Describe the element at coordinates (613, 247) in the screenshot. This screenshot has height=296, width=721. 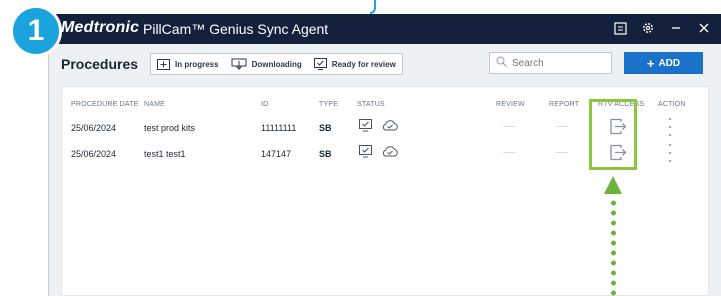
I see `dotted-pointer-line` at that location.